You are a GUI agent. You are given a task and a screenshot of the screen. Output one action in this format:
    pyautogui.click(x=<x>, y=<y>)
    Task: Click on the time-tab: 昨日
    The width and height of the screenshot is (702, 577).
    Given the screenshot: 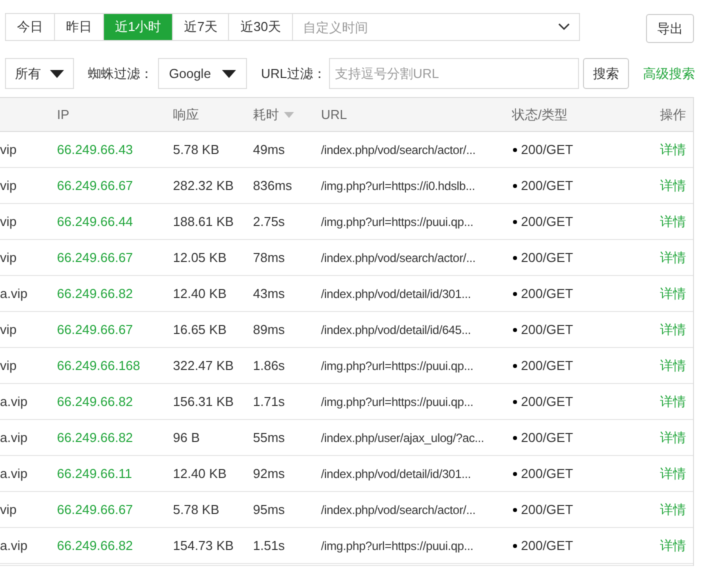 What is the action you would take?
    pyautogui.click(x=79, y=27)
    